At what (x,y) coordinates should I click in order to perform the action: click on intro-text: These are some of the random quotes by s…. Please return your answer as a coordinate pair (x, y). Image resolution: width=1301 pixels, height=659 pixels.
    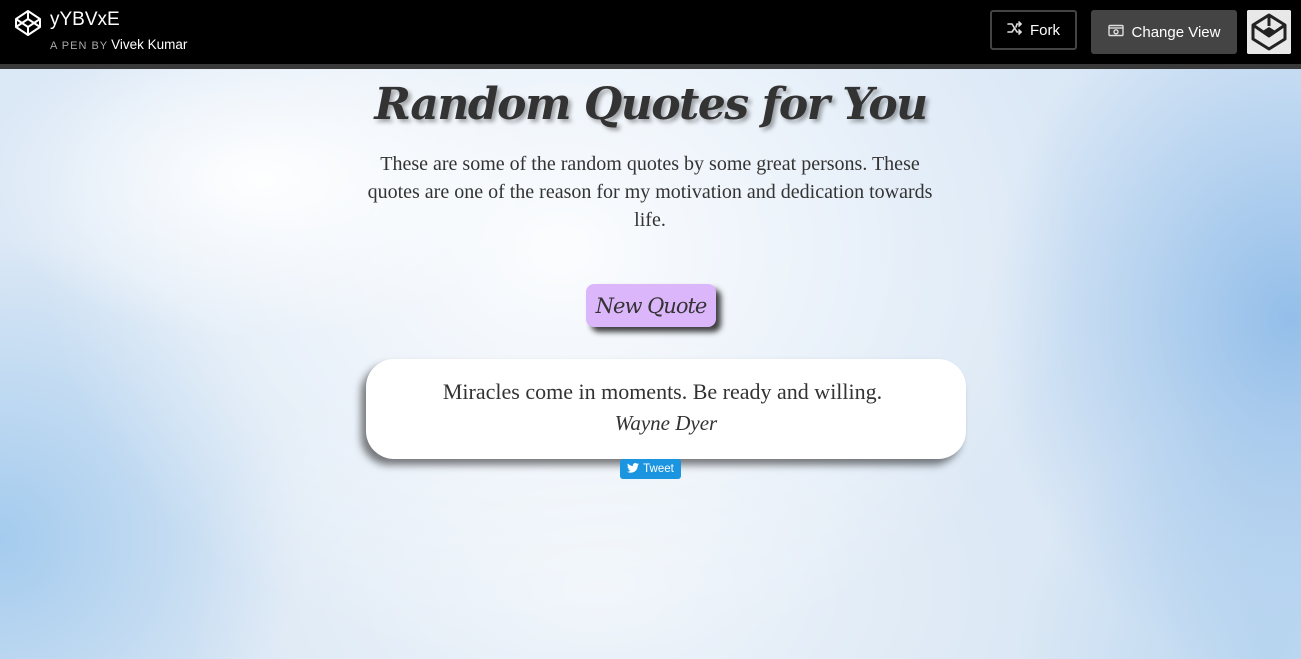
    Looking at the image, I should click on (650, 192).